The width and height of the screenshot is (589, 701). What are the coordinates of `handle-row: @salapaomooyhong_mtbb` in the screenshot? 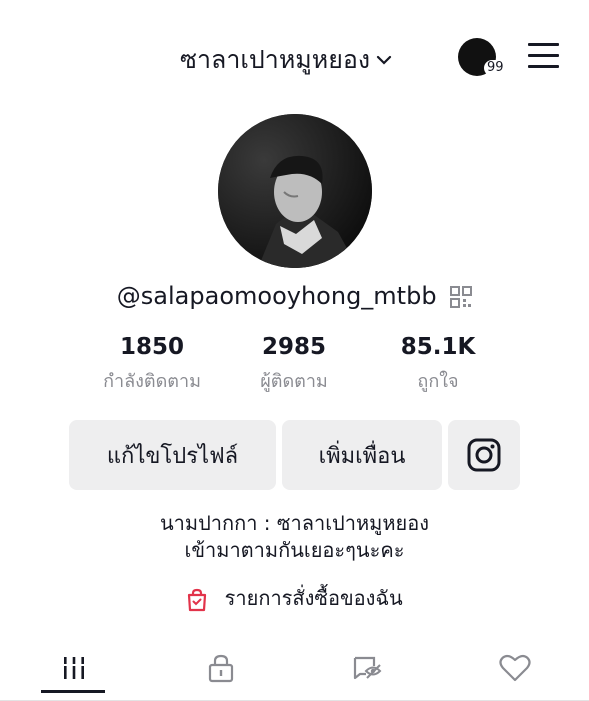 It's located at (294, 296).